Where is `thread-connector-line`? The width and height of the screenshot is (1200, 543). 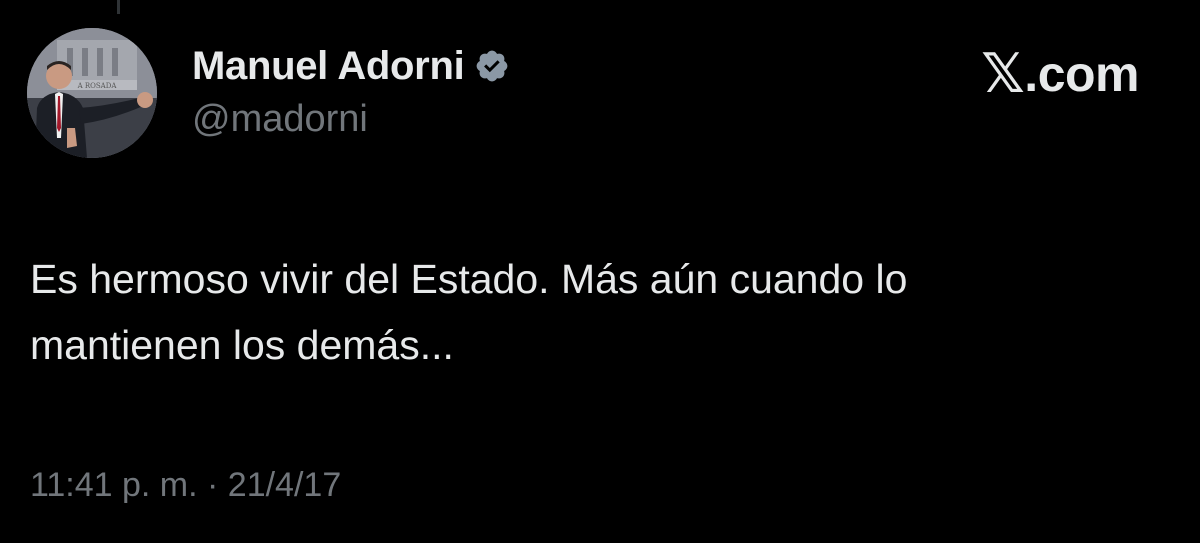
thread-connector-line is located at coordinates (118, 7).